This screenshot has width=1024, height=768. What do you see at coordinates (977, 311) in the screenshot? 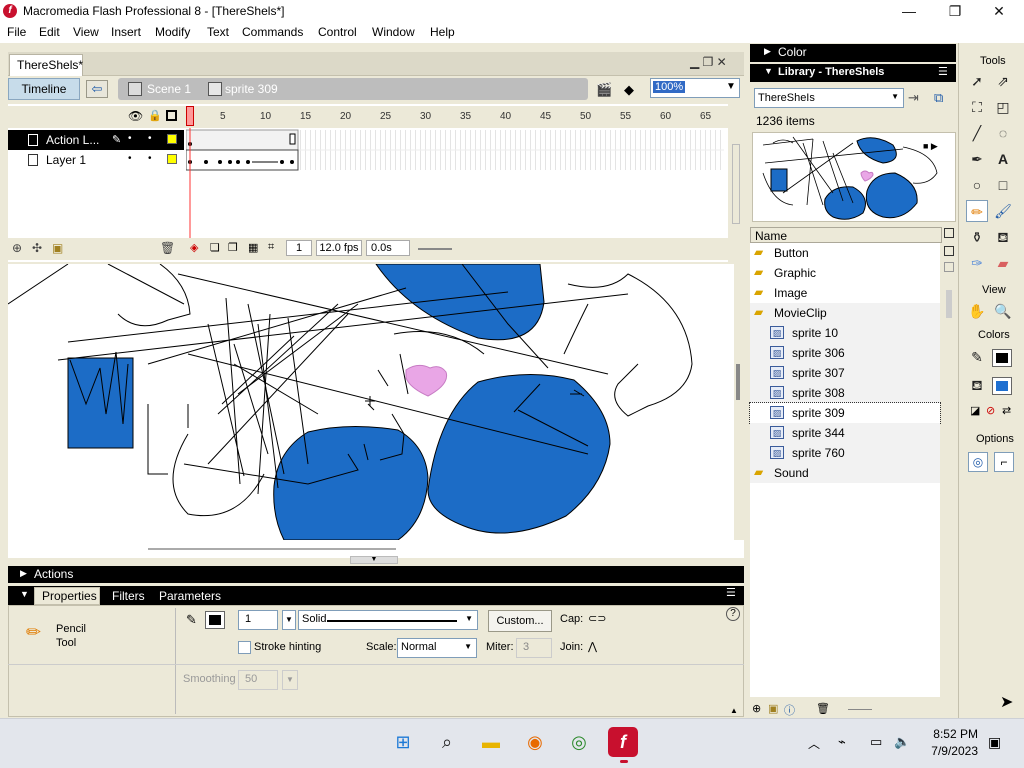
I see `hand-tool-icon: ✋` at bounding box center [977, 311].